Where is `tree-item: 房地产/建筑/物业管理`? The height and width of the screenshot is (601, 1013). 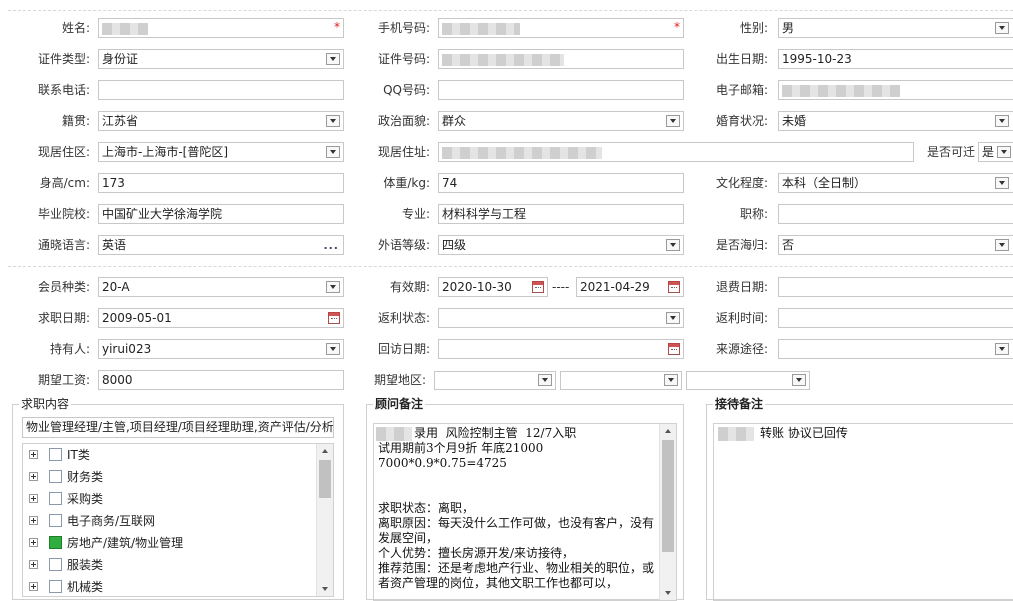 tree-item: 房地产/建筑/物业管理 is located at coordinates (170, 543).